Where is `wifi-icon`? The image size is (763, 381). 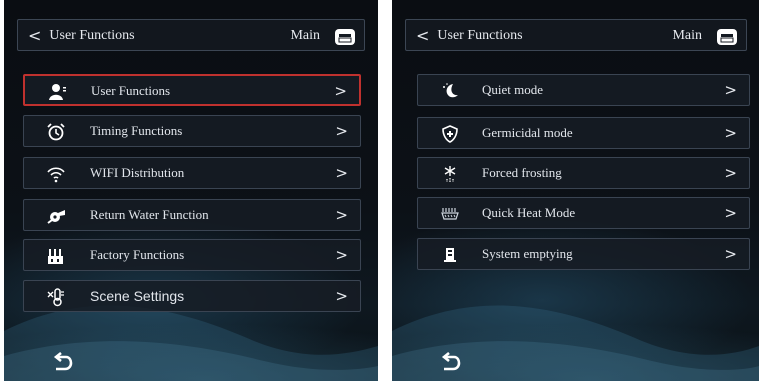
wifi-icon is located at coordinates (56, 175).